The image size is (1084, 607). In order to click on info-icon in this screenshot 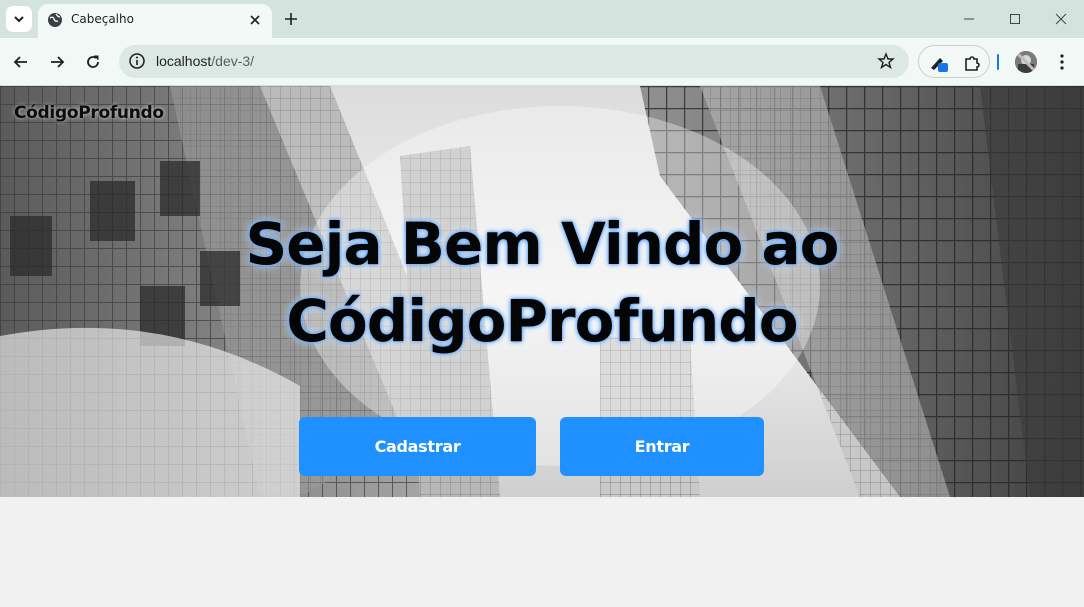, I will do `click(137, 63)`.